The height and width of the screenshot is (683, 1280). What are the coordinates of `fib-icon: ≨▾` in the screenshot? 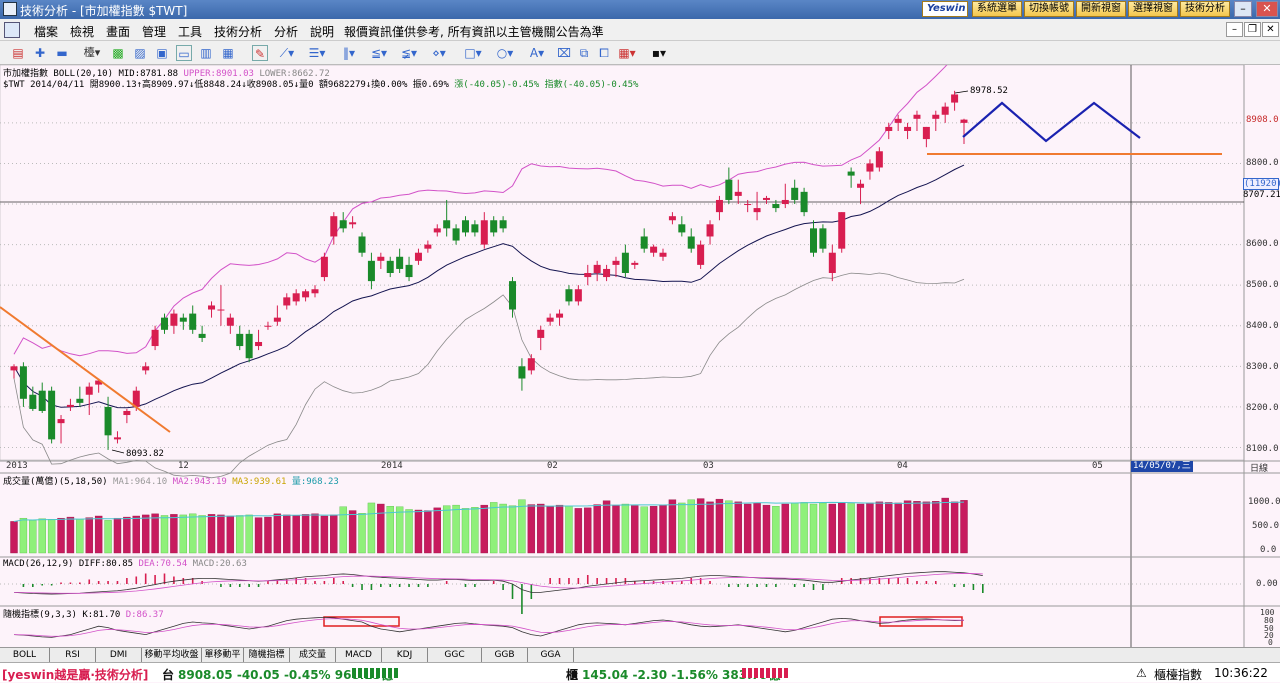 It's located at (409, 53).